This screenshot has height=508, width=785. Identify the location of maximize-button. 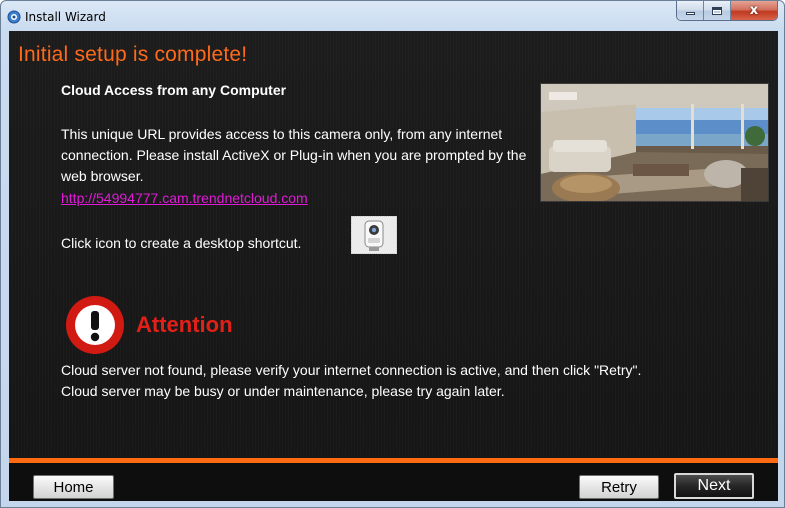
(717, 10).